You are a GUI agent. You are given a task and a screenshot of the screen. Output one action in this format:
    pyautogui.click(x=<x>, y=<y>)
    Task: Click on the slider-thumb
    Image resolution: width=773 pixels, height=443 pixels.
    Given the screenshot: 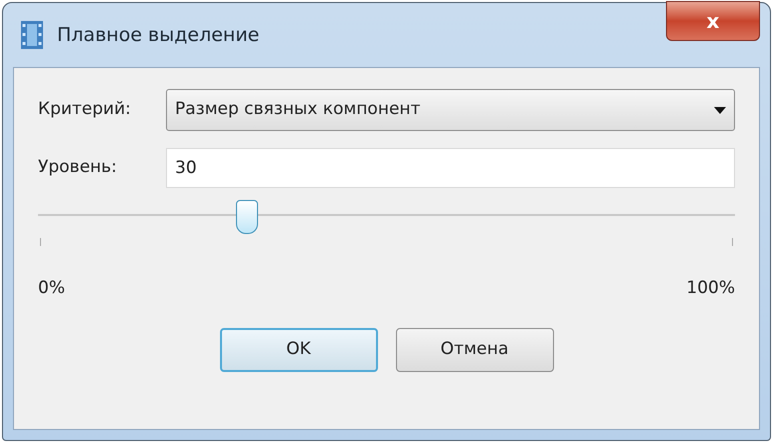 What is the action you would take?
    pyautogui.click(x=247, y=217)
    